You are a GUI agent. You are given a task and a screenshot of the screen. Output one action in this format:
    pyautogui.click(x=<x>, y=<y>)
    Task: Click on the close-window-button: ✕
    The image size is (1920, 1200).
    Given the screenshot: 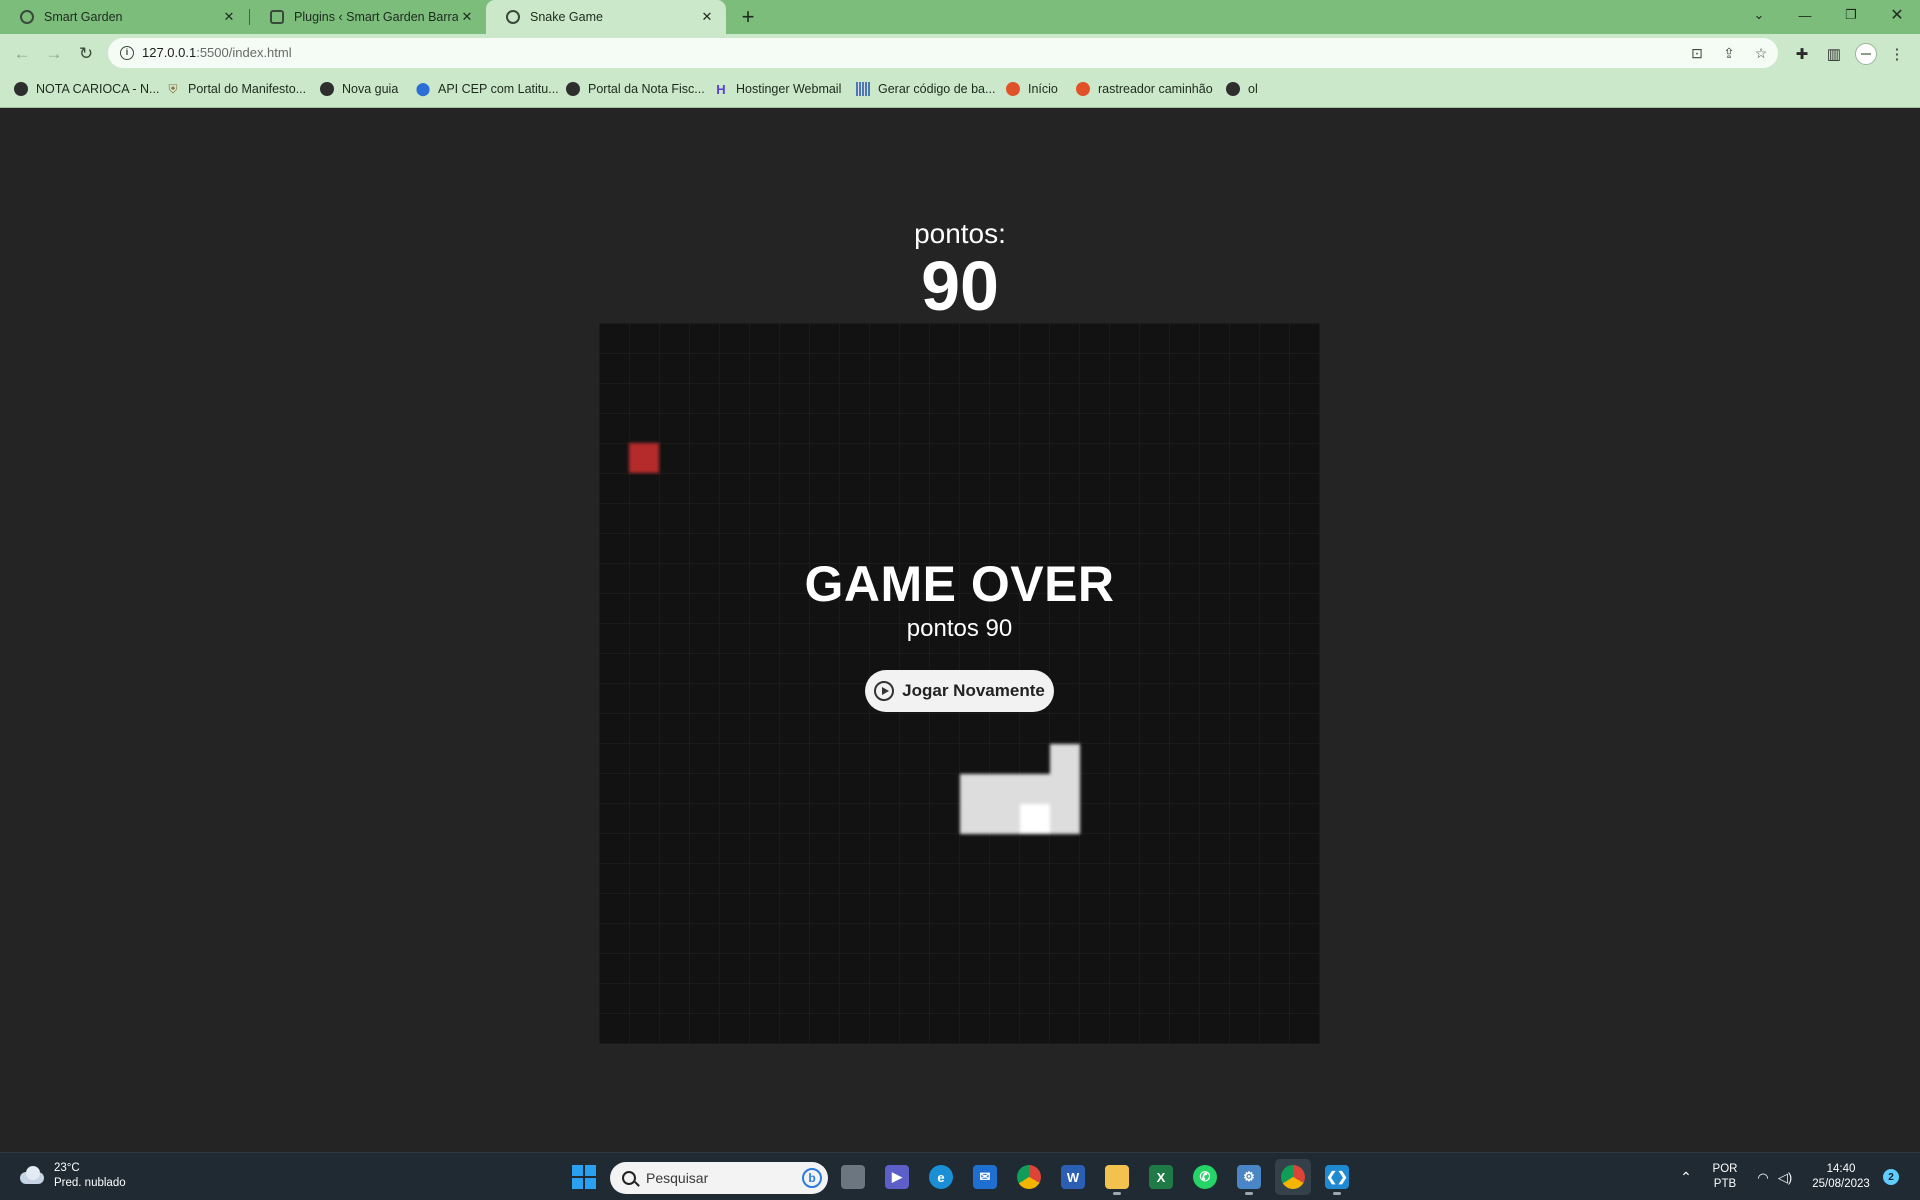 What is the action you would take?
    pyautogui.click(x=1897, y=15)
    